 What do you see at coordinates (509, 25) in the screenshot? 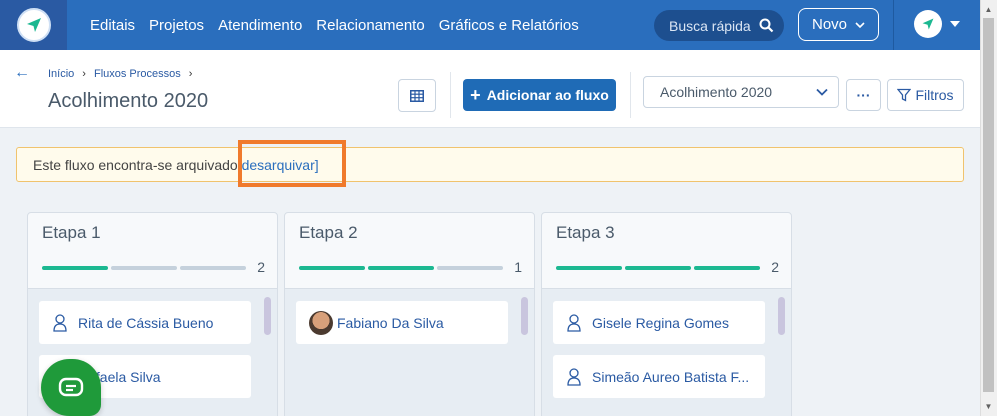
I see `nav-graficos-relatorios: Gráficos e Relatórios` at bounding box center [509, 25].